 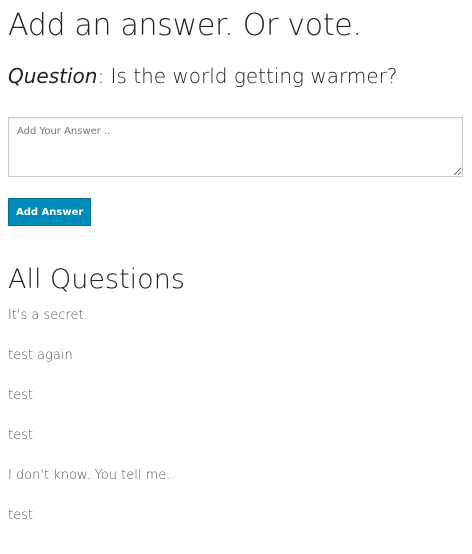 I want to click on list-item: I don't know. You tell me., so click(x=89, y=475).